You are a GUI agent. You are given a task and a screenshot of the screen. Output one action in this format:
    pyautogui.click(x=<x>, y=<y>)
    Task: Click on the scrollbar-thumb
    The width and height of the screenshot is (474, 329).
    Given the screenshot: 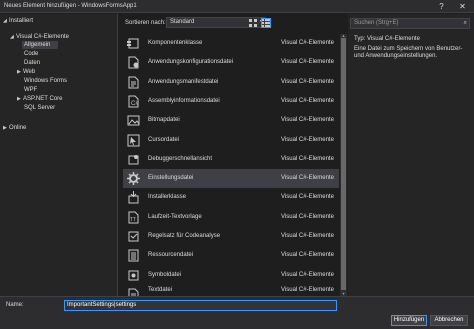 What is the action you would take?
    pyautogui.click(x=343, y=164)
    